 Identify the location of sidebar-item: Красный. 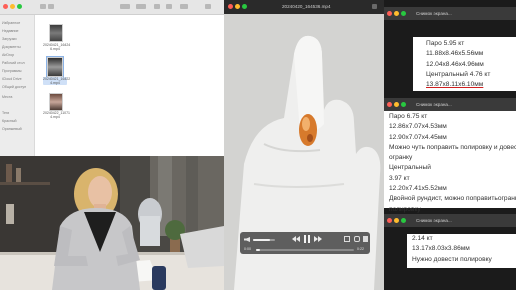
(9, 121).